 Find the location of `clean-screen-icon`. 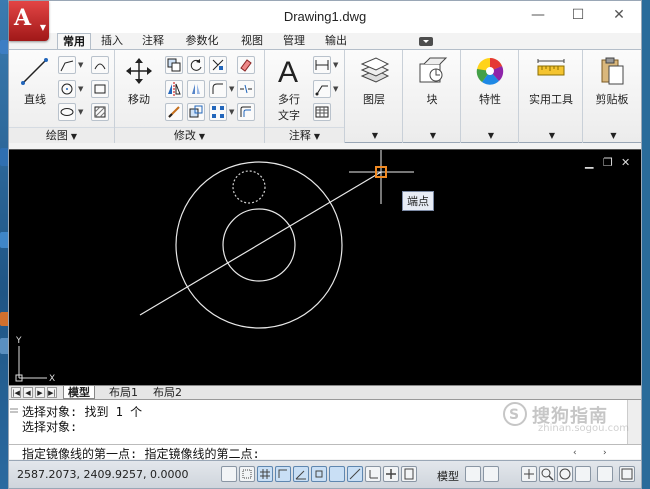

clean-screen-icon is located at coordinates (627, 474).